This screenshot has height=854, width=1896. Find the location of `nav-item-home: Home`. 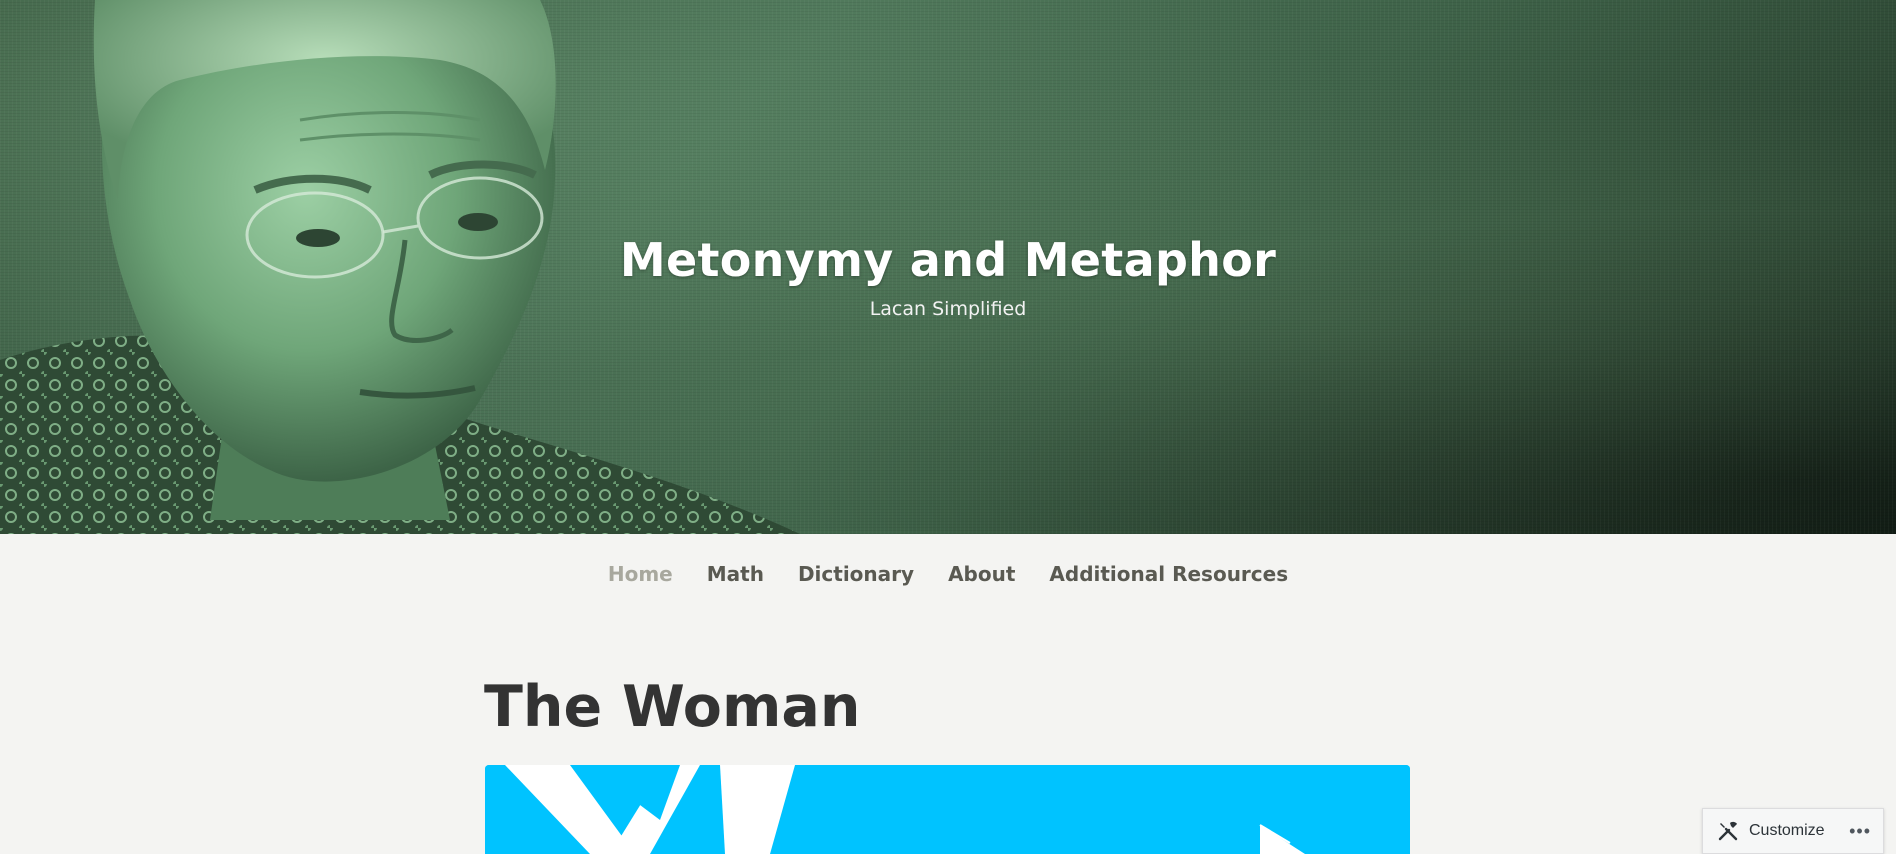

nav-item-home: Home is located at coordinates (640, 574).